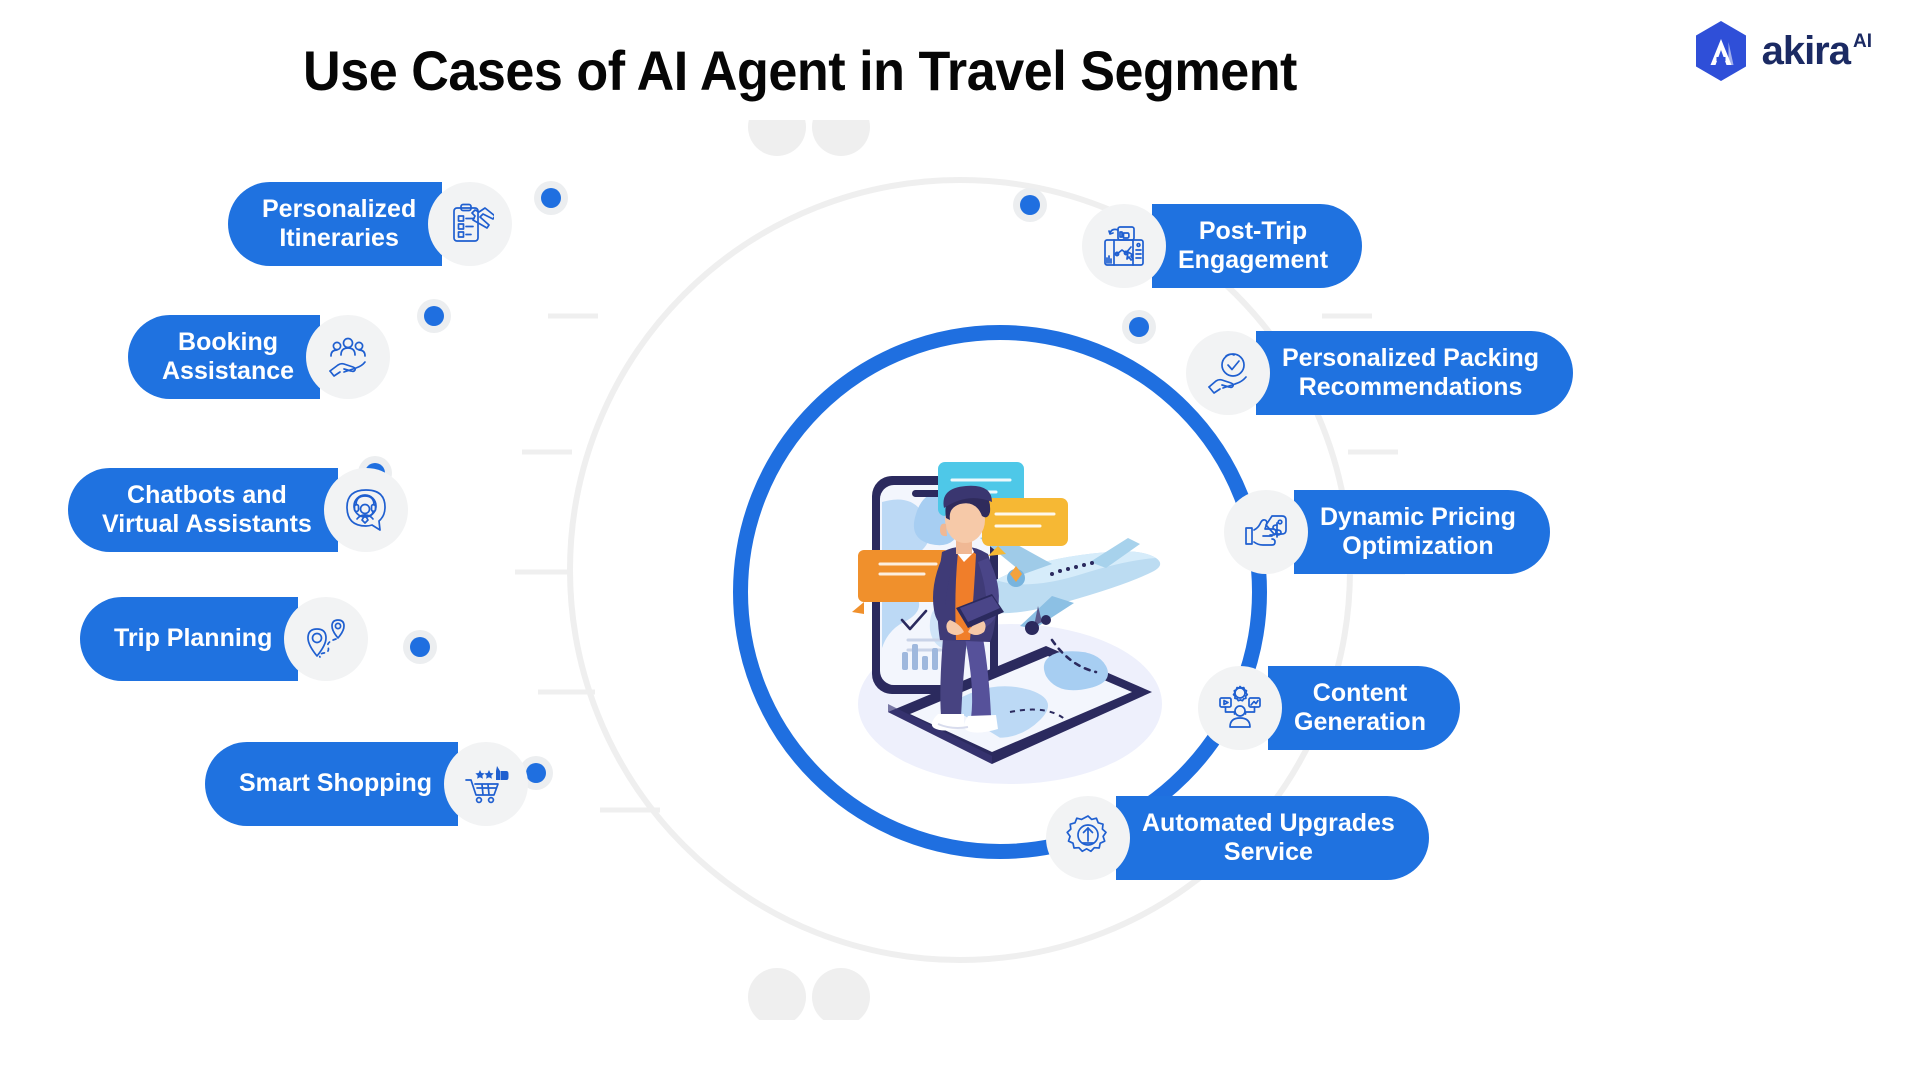 The image size is (1920, 1080). I want to click on akira-hexagon-mark-icon, so click(1720, 51).